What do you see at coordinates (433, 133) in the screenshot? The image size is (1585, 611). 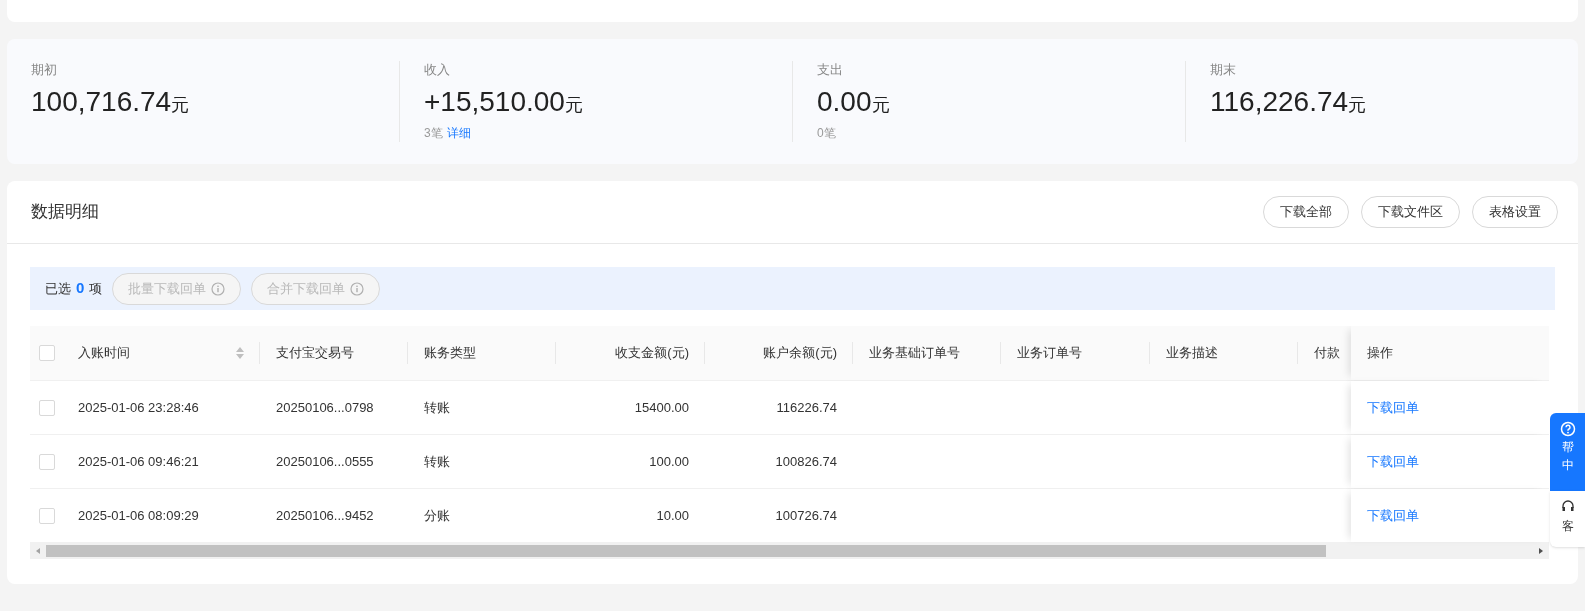 I see `transaction-count: 3笔` at bounding box center [433, 133].